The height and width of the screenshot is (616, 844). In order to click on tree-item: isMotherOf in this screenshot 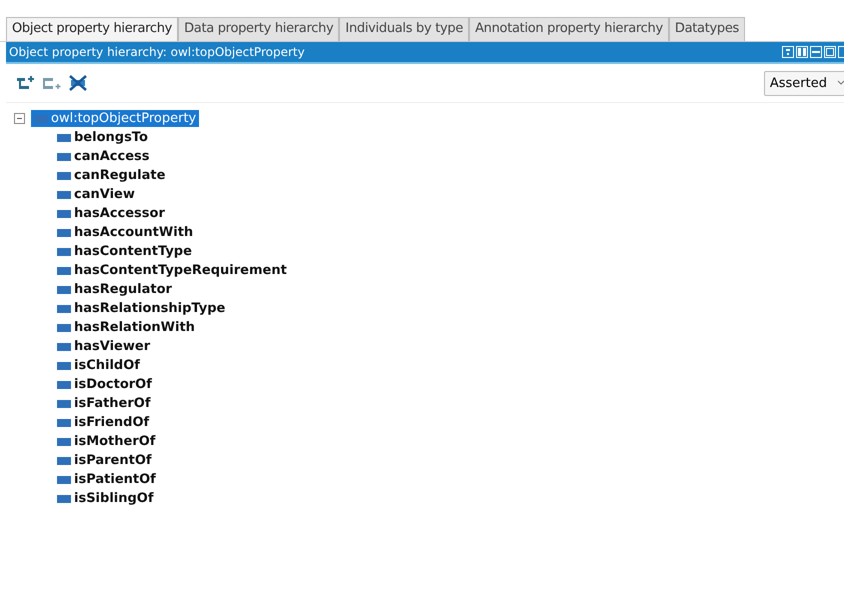, I will do `click(106, 441)`.